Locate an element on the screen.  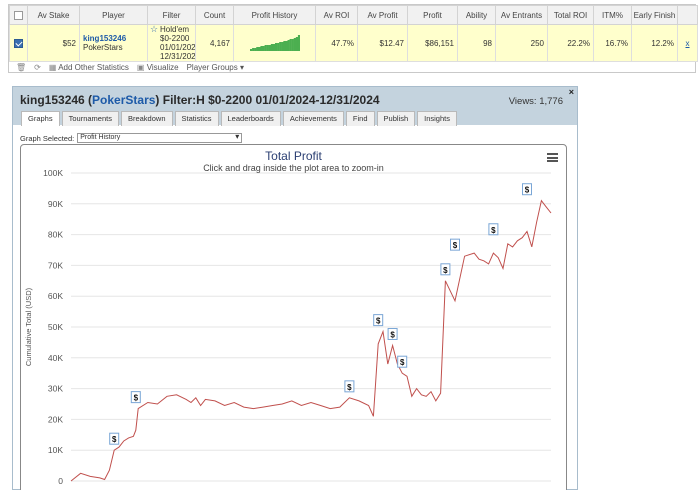
caret-down-icon: ▾ is located at coordinates (241, 67).